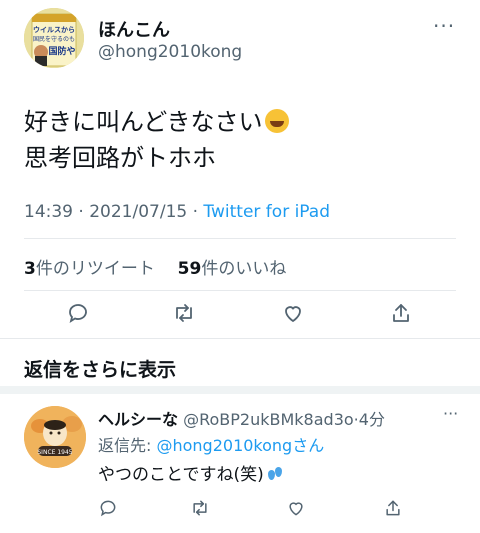 Image resolution: width=480 pixels, height=533 pixels. What do you see at coordinates (450, 413) in the screenshot?
I see `reply-more-options-icon: ···` at bounding box center [450, 413].